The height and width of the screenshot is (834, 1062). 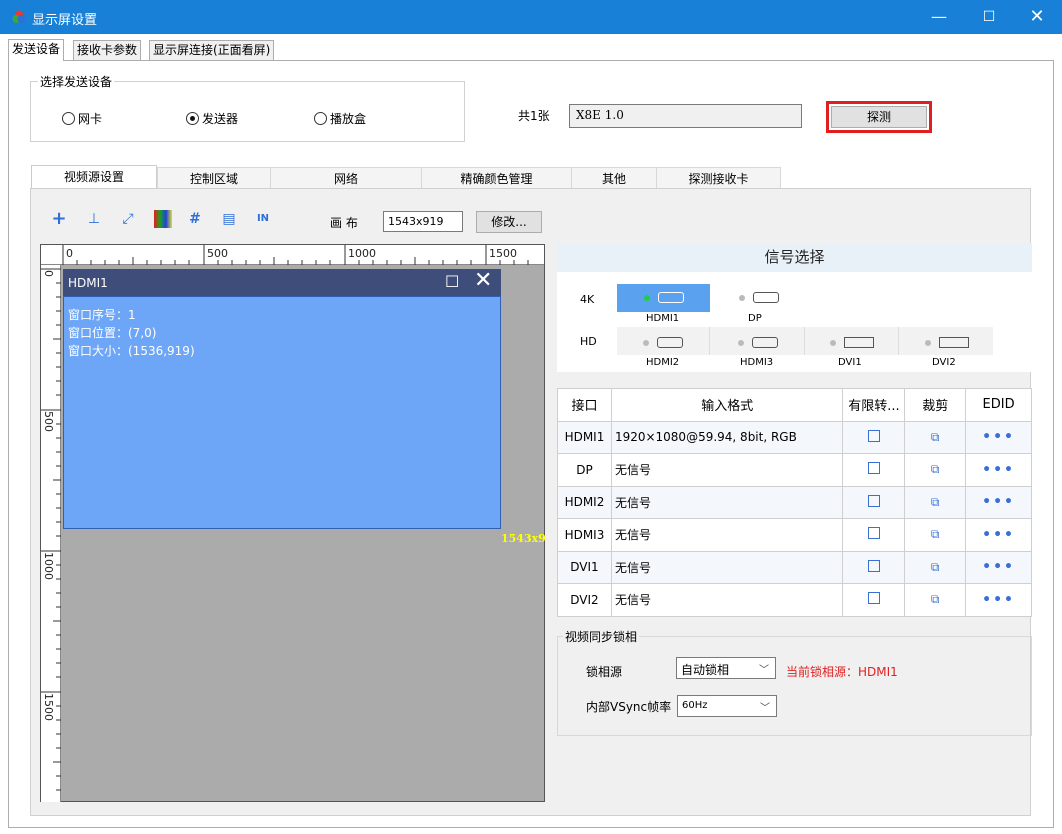 I want to click on cell-port: DP, so click(x=584, y=470).